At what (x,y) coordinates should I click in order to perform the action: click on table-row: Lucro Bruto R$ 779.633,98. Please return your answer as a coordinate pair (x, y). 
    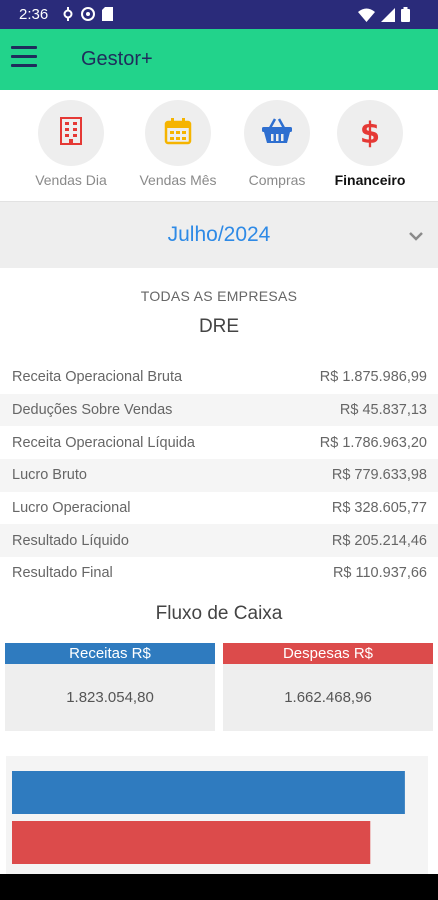
    Looking at the image, I should click on (219, 475).